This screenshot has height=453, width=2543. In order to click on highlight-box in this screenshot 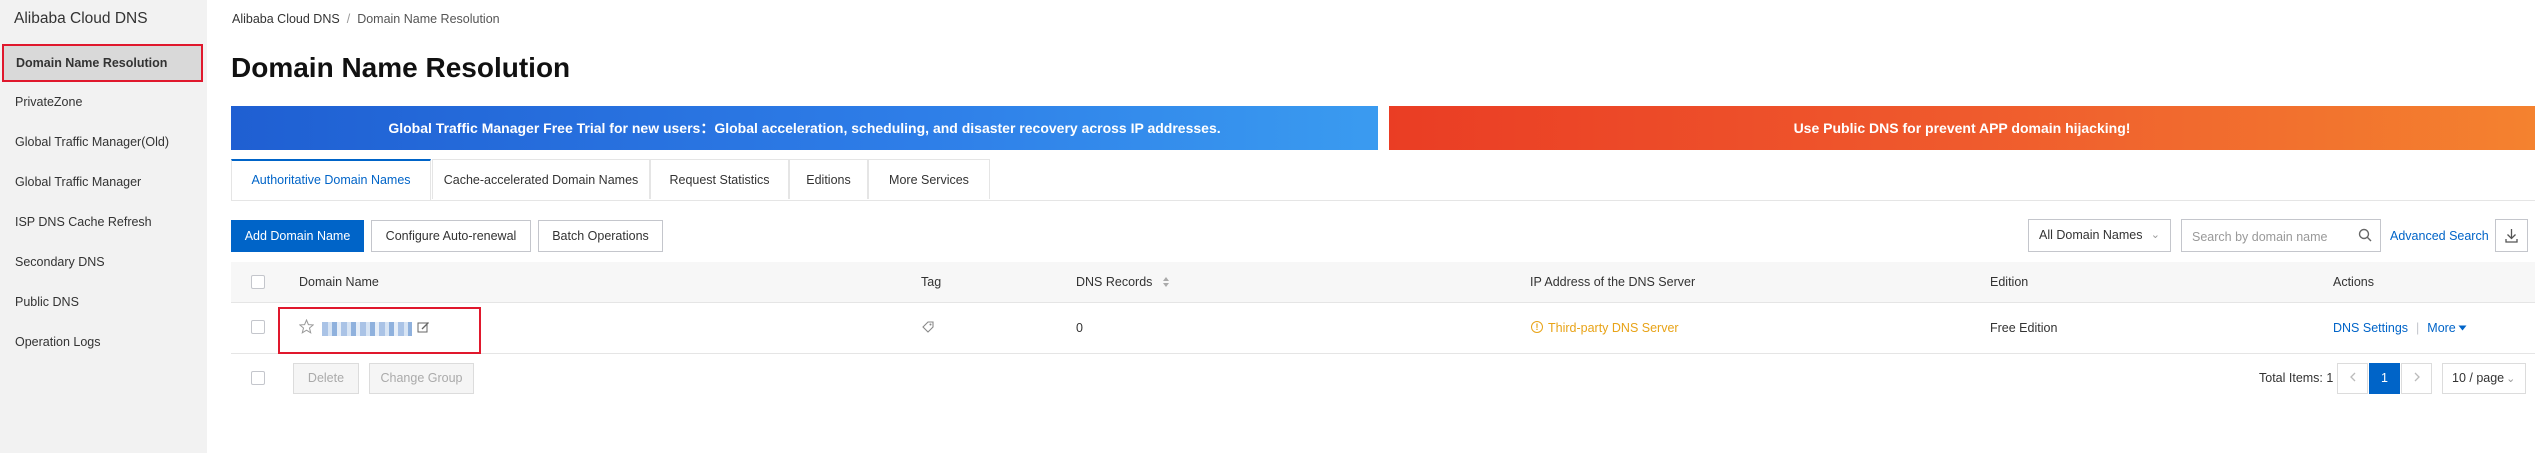, I will do `click(379, 330)`.